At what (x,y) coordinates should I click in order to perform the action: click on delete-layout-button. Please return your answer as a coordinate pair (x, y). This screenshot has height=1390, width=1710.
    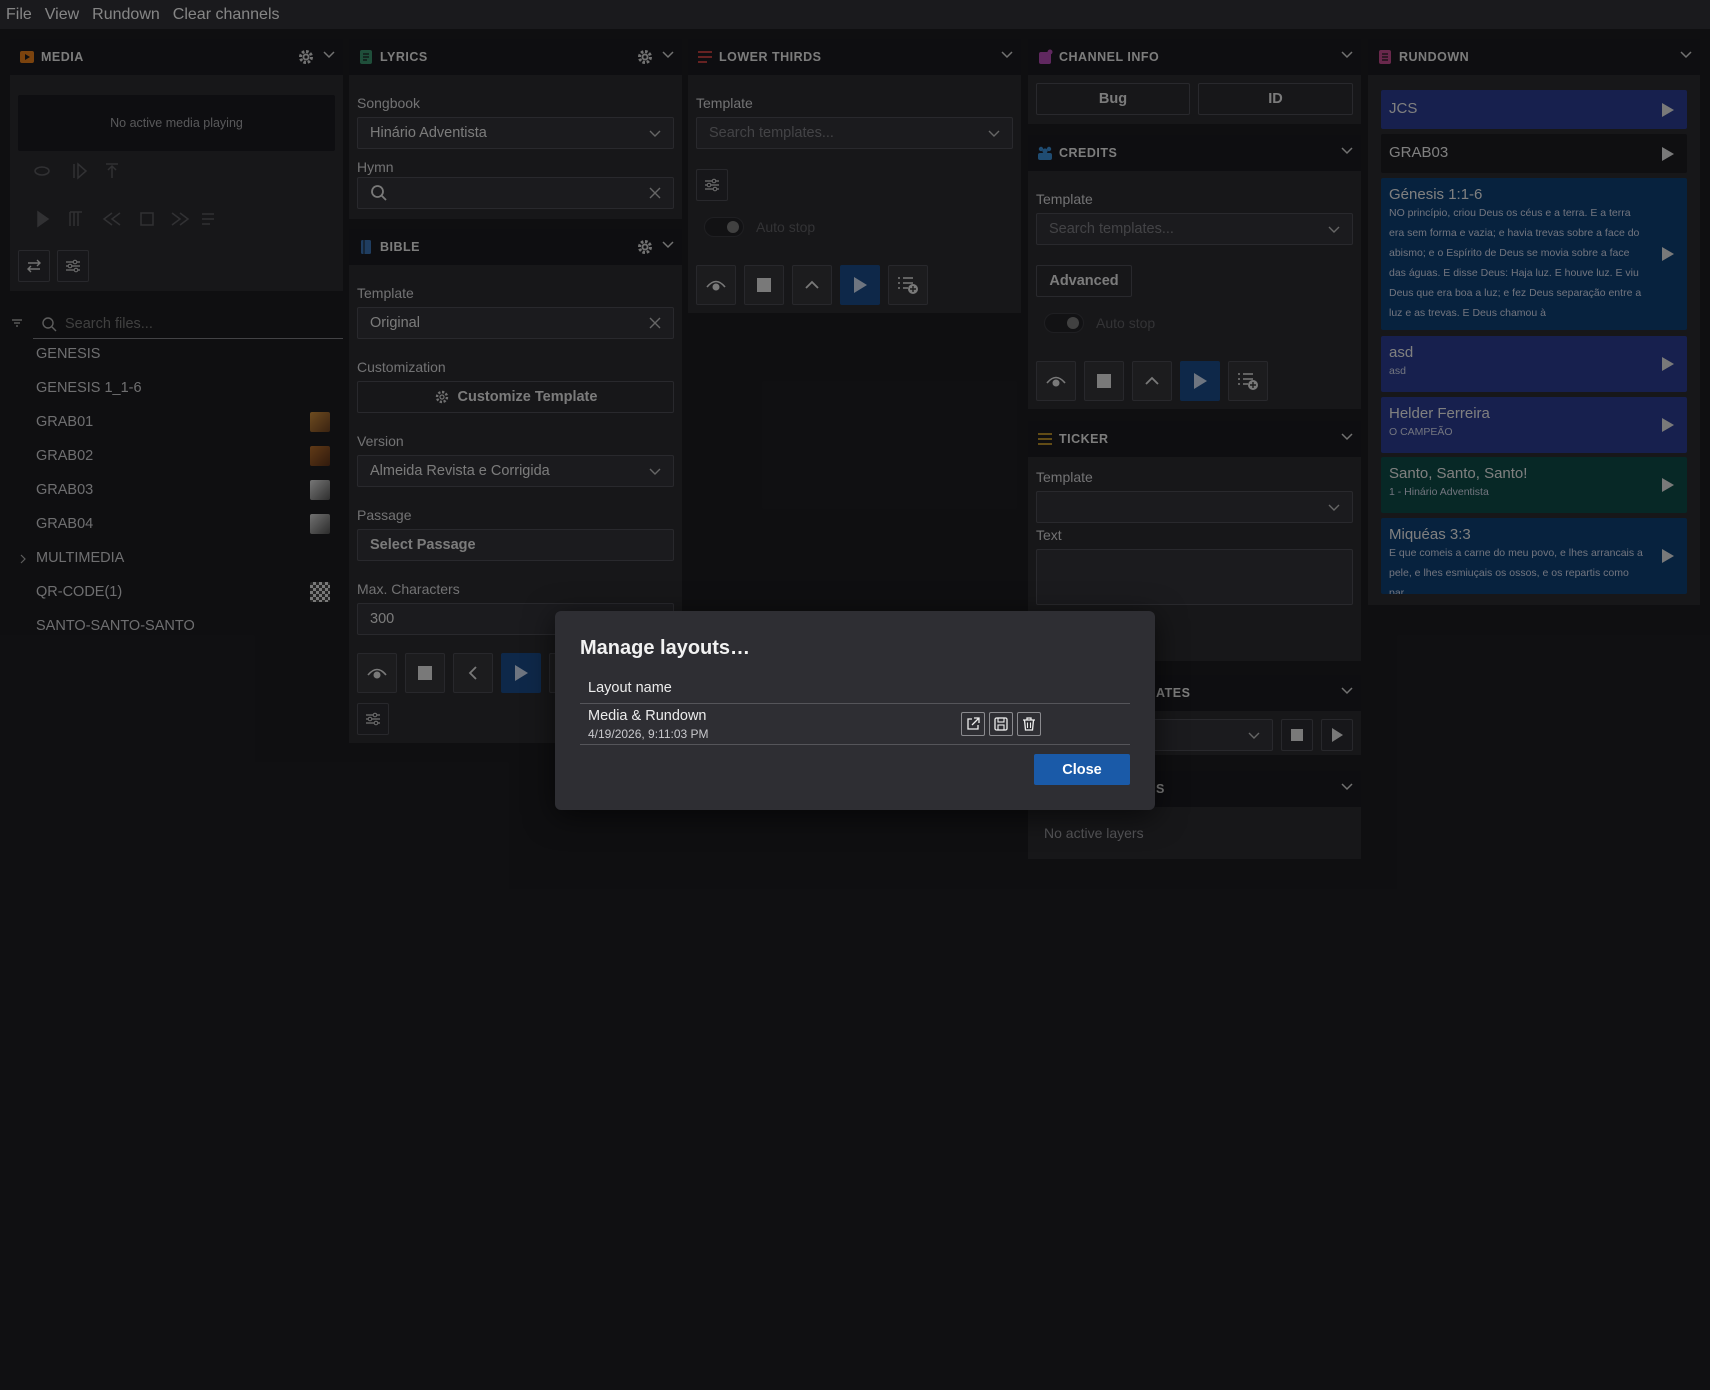
    Looking at the image, I should click on (1029, 724).